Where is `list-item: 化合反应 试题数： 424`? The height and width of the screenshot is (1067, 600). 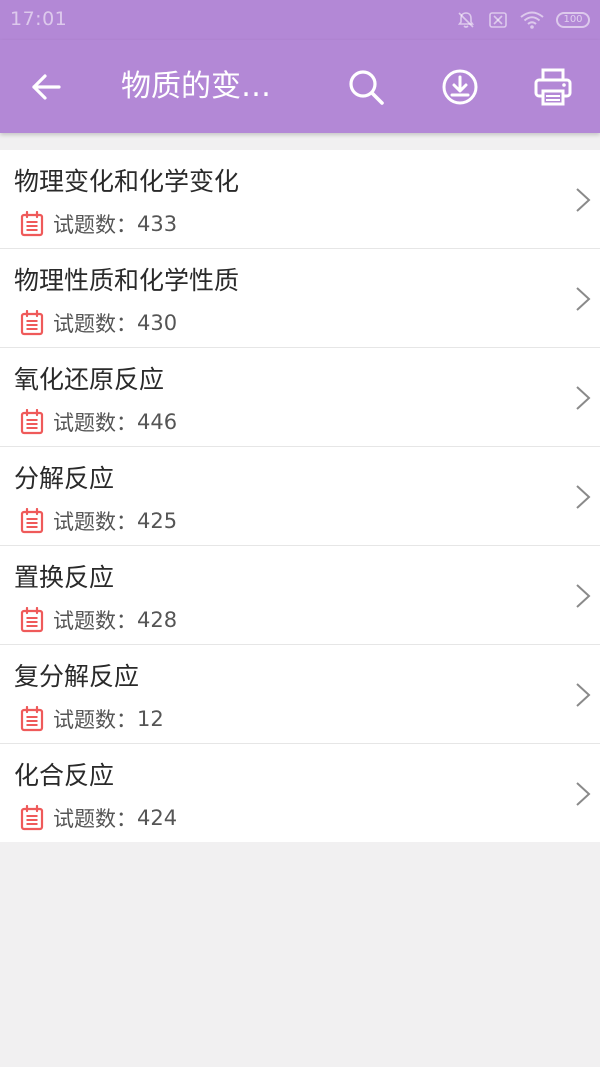 list-item: 化合反应 试题数： 424 is located at coordinates (300, 793).